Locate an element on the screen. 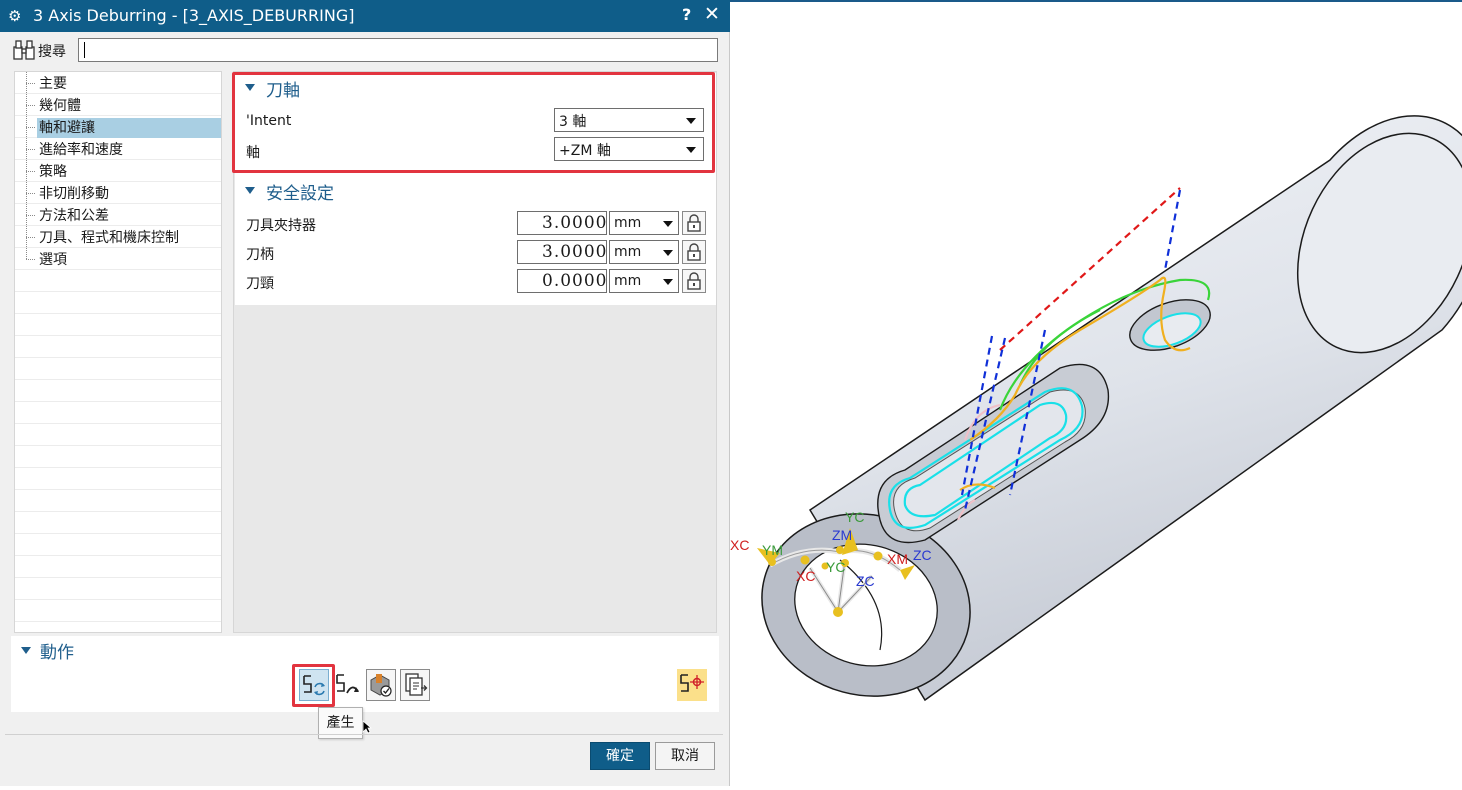 This screenshot has height=790, width=1462. holder-unit-select: mm is located at coordinates (644, 223).